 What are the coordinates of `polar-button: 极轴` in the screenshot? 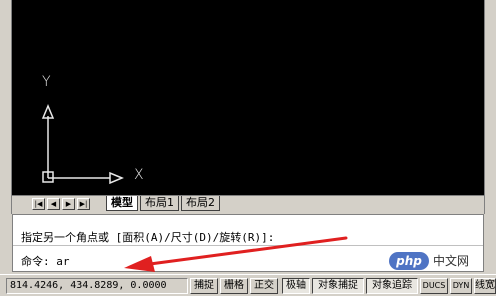 It's located at (296, 286).